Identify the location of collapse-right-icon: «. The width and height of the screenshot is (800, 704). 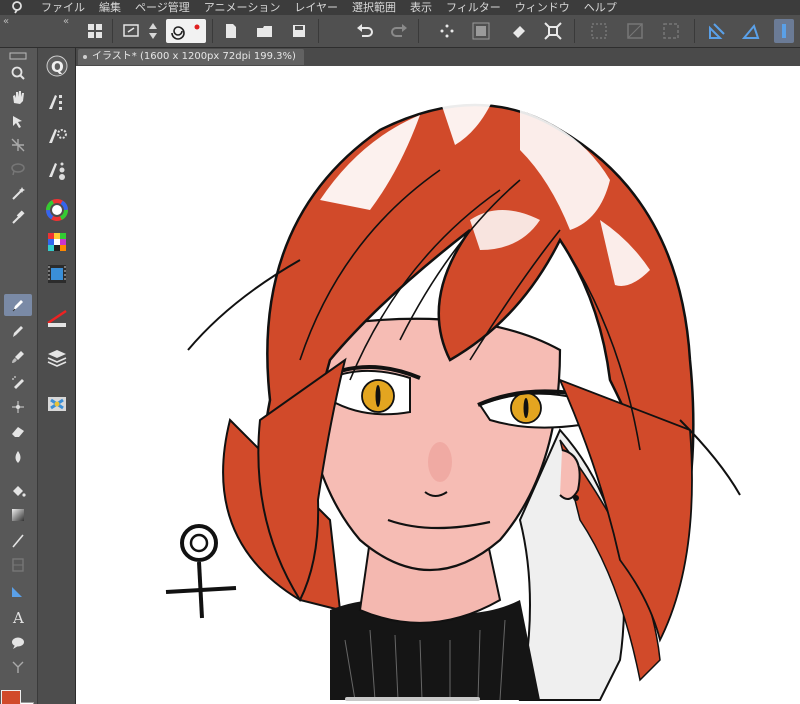
(66, 21).